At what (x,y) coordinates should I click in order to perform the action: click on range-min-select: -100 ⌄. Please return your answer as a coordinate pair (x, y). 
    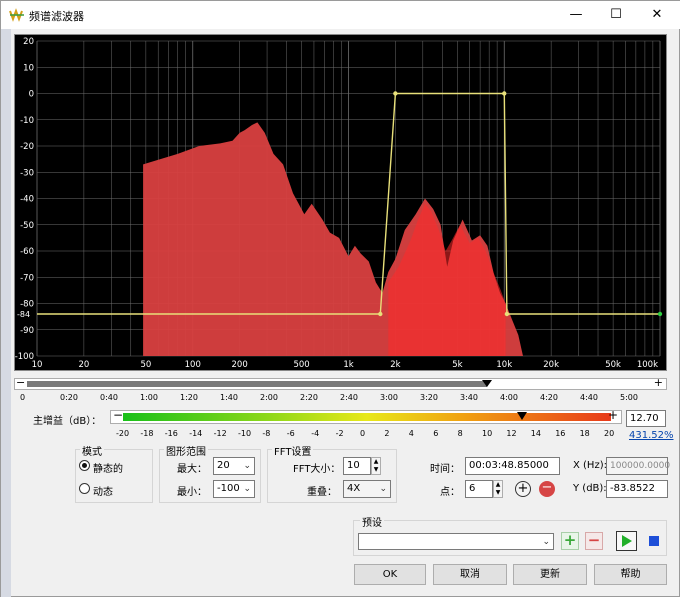
    Looking at the image, I should click on (234, 489).